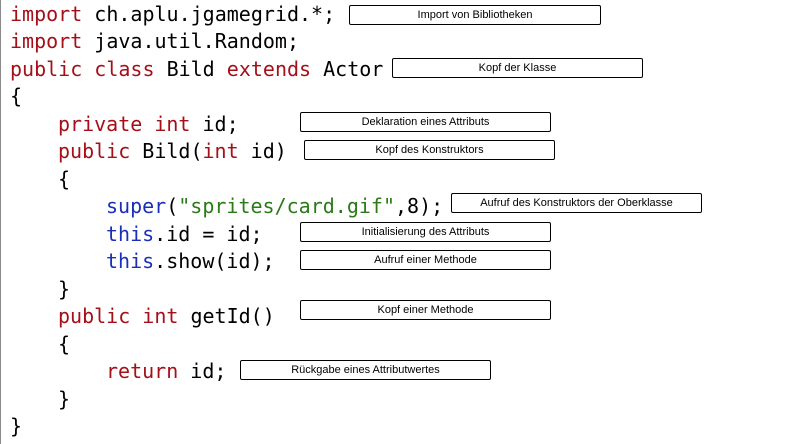 The height and width of the screenshot is (444, 805). What do you see at coordinates (365, 370) in the screenshot?
I see `label-return-value: Rückgabe eines Attributwertes` at bounding box center [365, 370].